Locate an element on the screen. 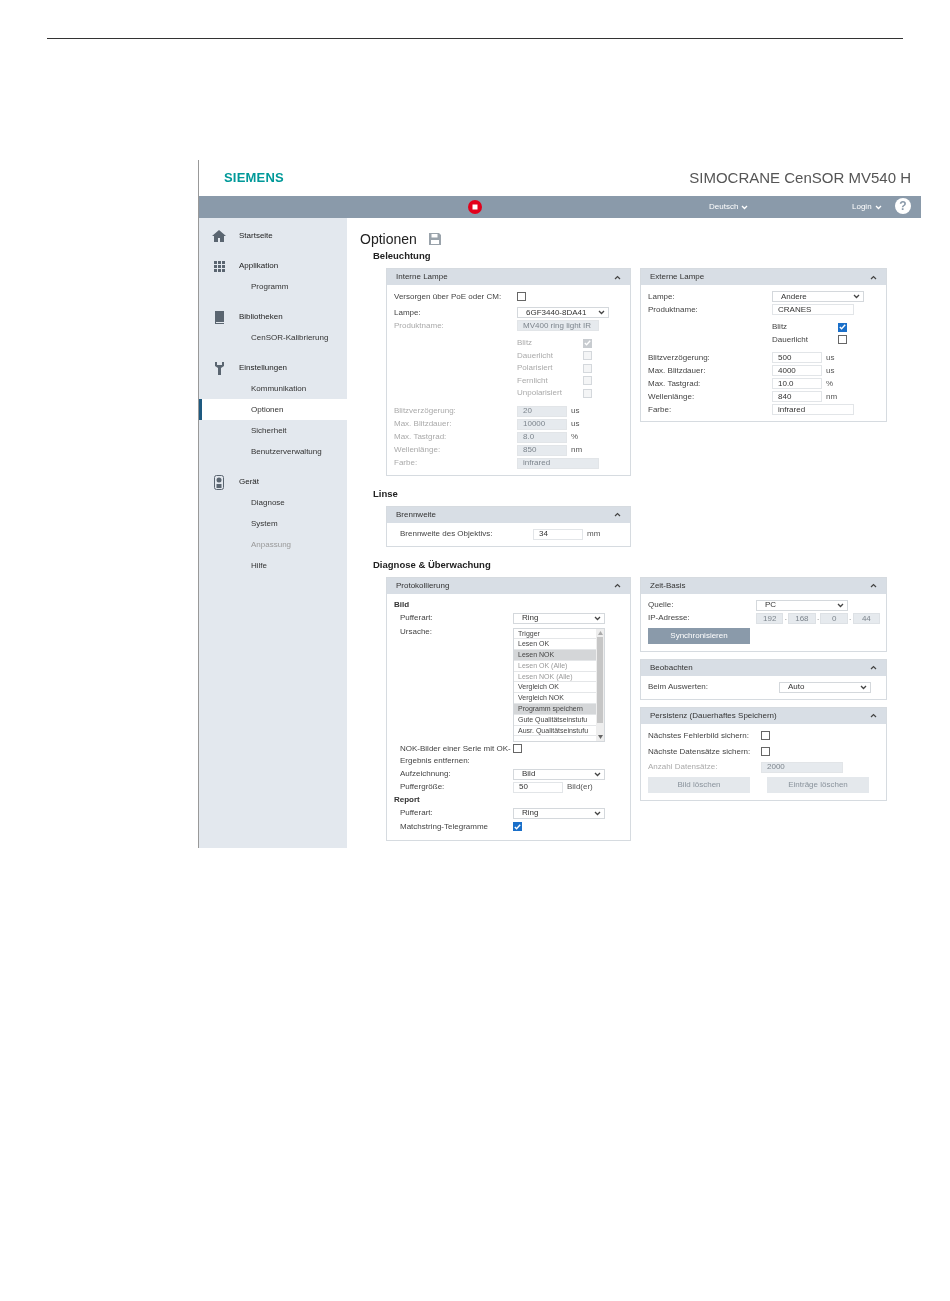  sidebar-item: Diagnose is located at coordinates (273, 502).